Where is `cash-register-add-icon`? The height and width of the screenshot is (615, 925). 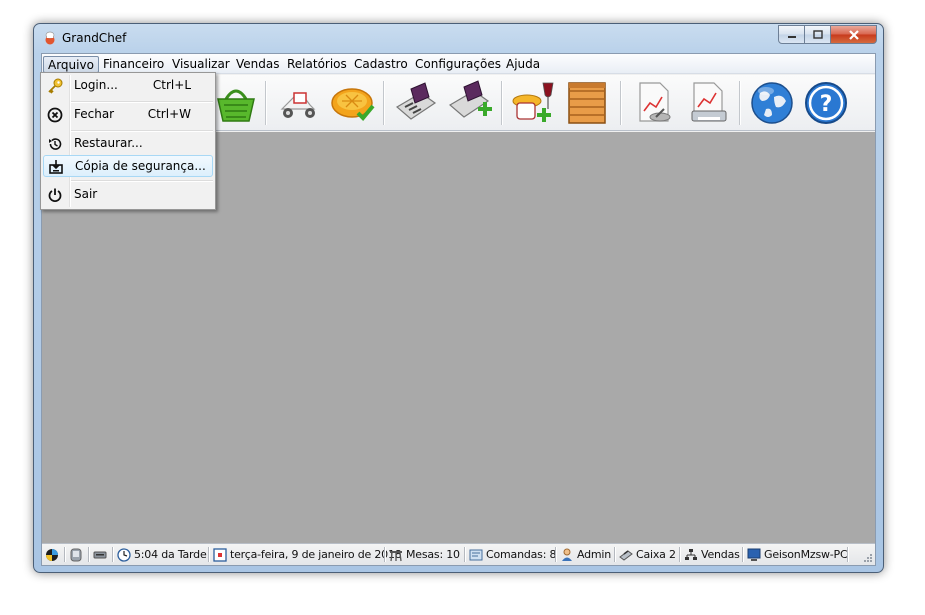 cash-register-add-icon is located at coordinates (470, 103).